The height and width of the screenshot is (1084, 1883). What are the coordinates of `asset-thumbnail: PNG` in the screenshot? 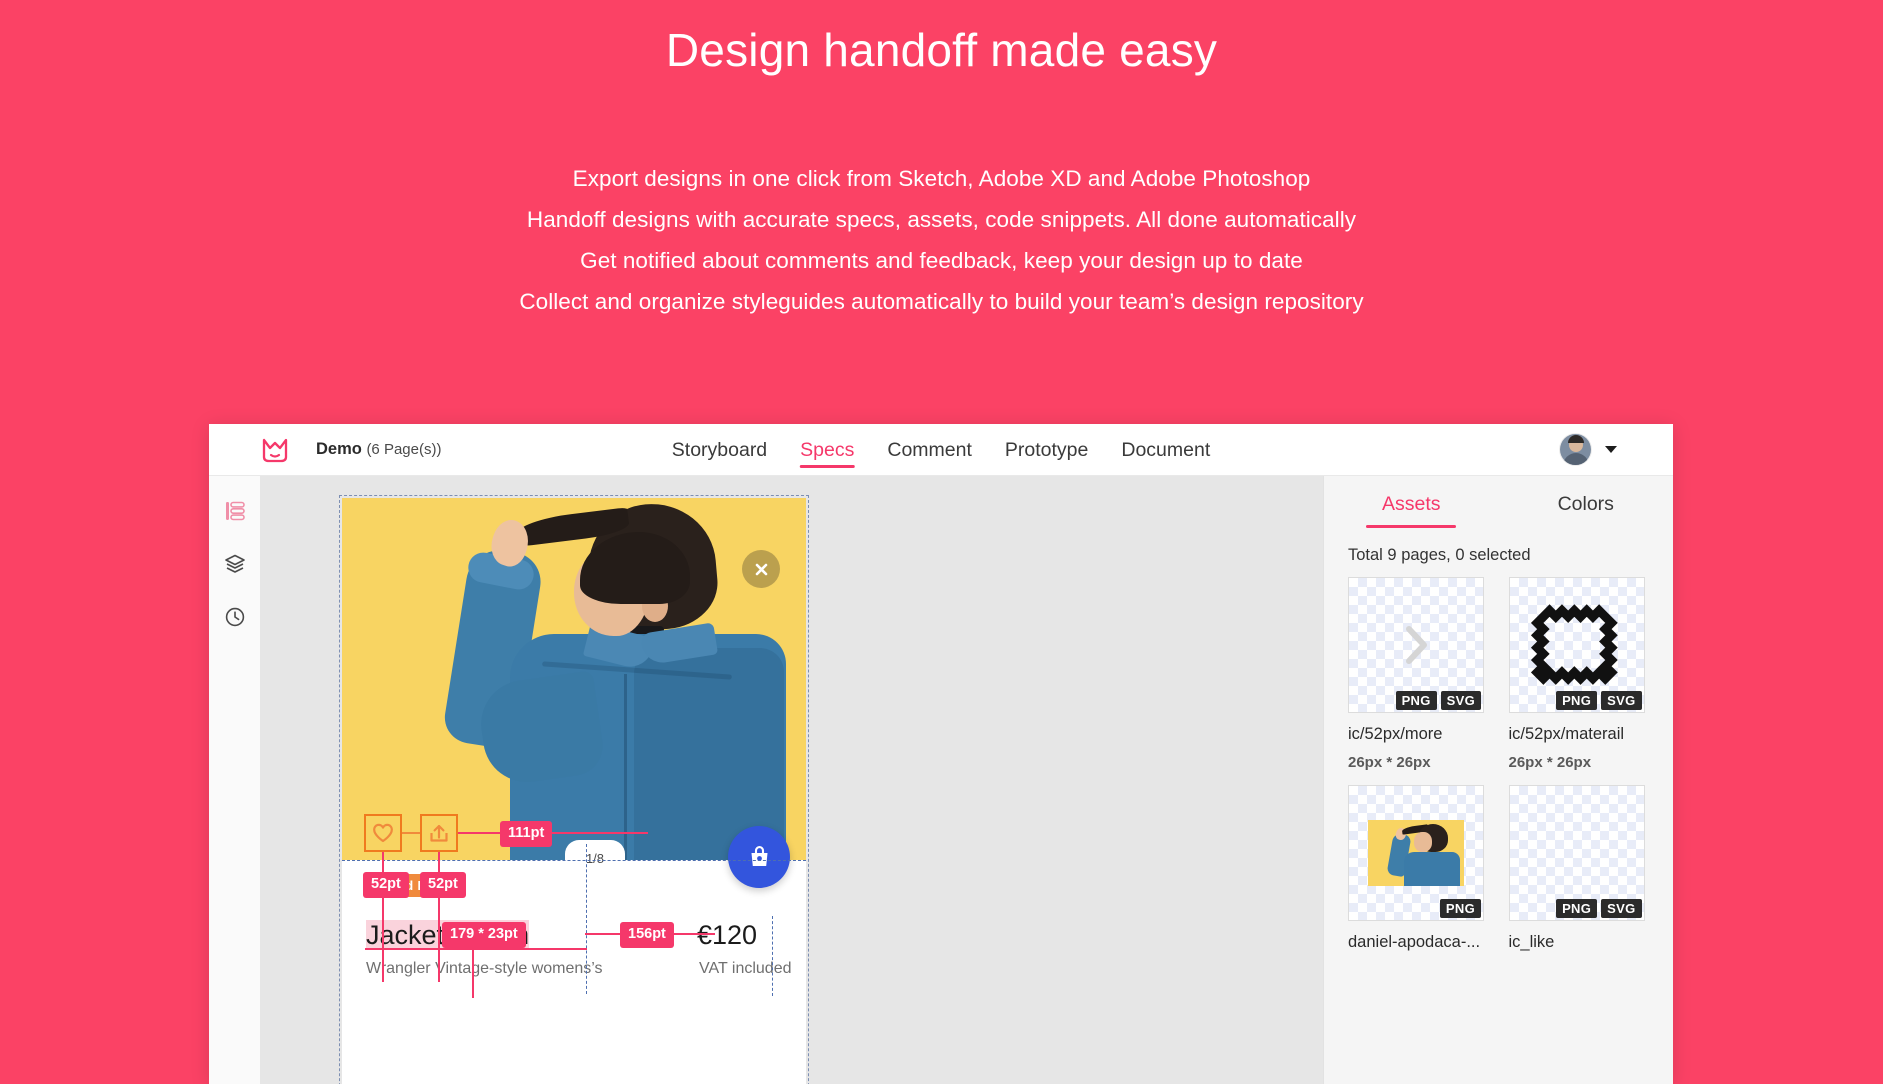 It's located at (1416, 853).